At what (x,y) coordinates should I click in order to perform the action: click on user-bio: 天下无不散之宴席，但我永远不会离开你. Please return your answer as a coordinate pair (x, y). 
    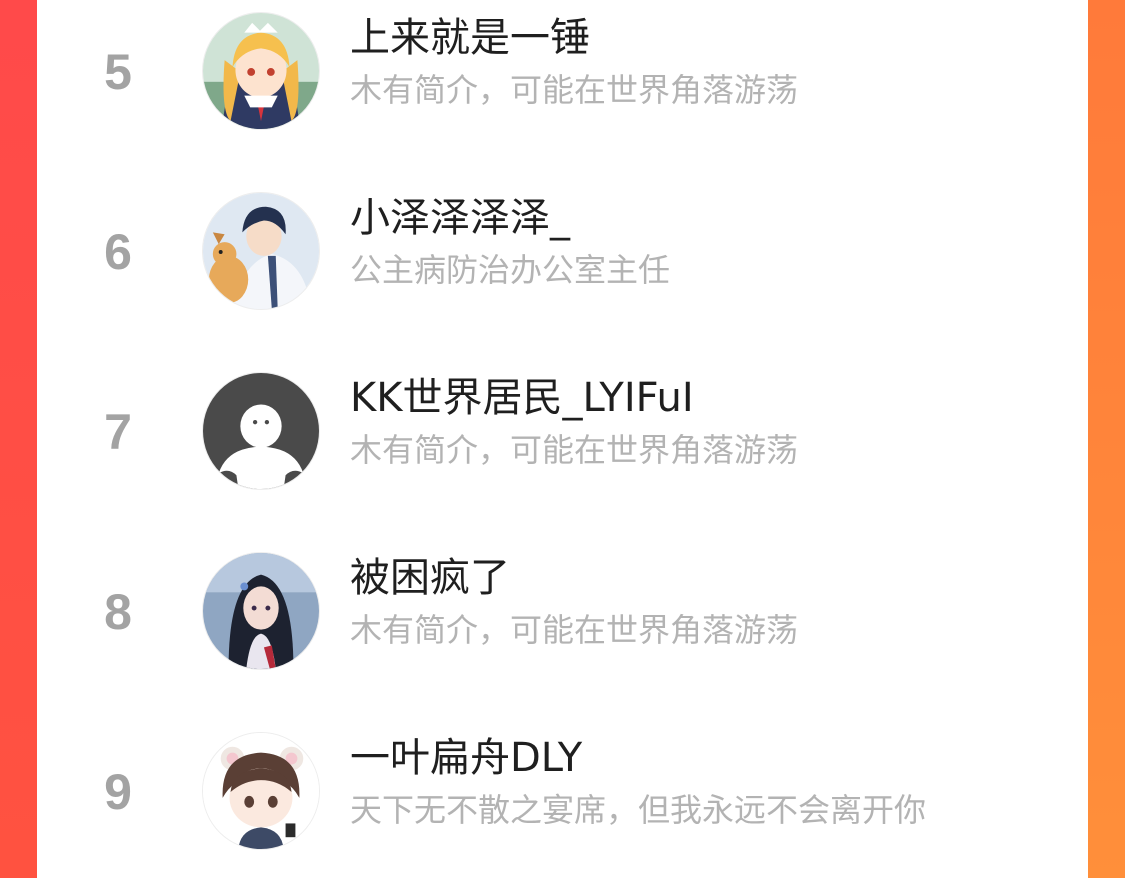
    Looking at the image, I should click on (638, 810).